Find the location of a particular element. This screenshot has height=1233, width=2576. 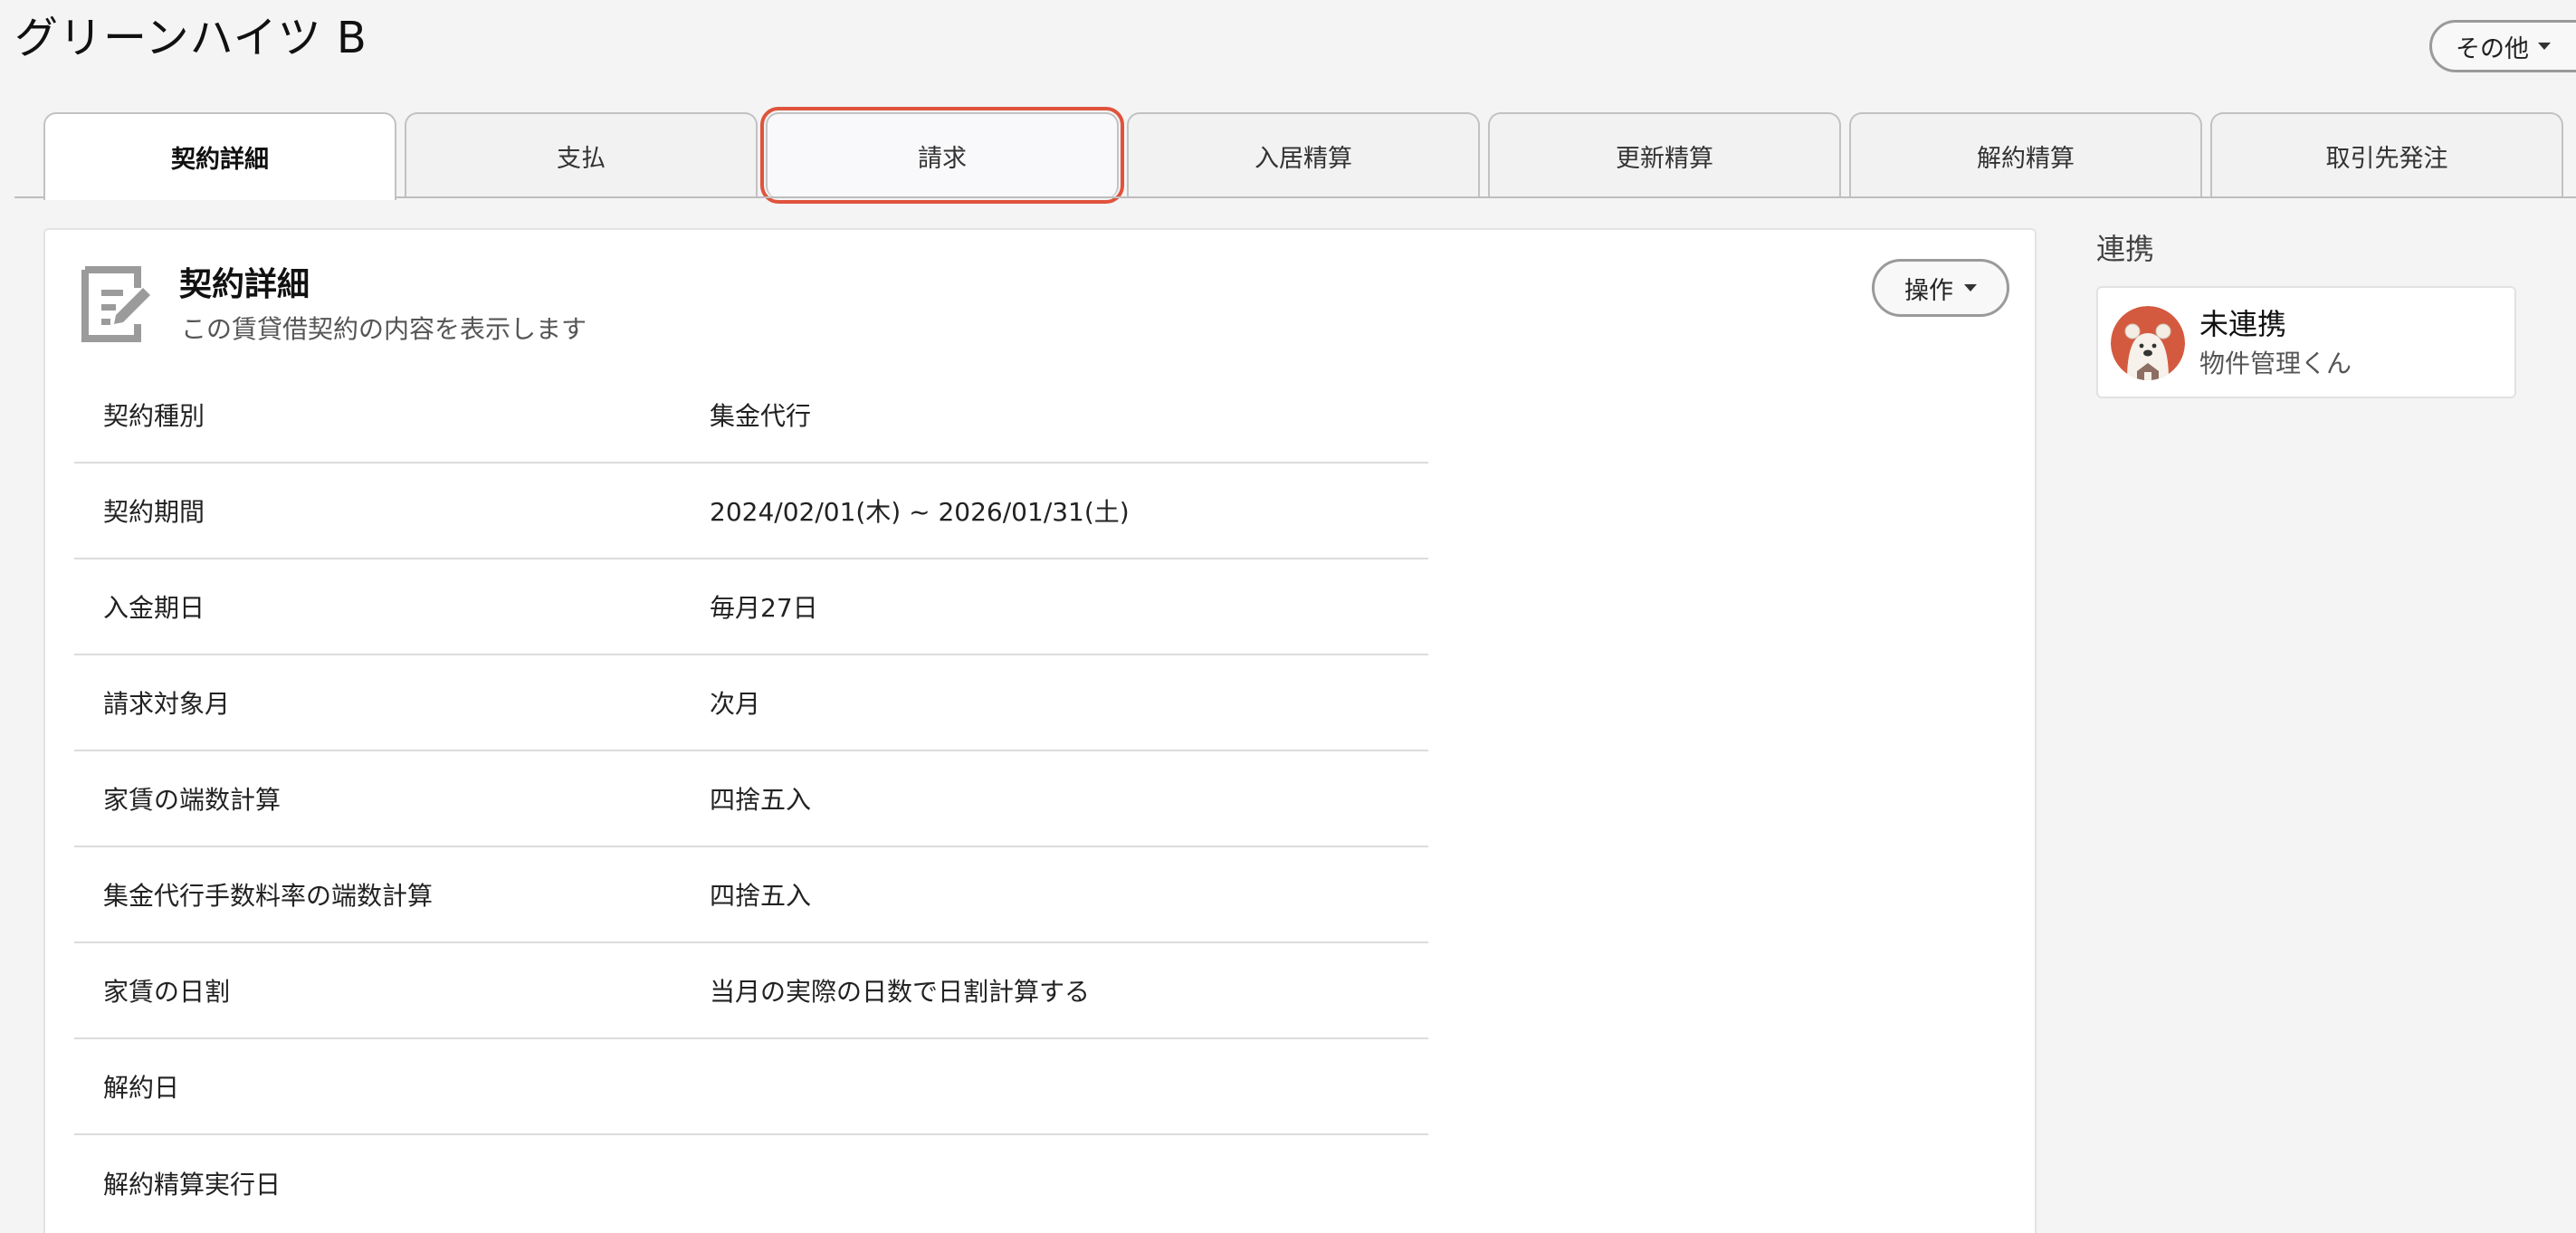

detail-value: 2024/02/01(木) ~ 2026/01/31(土) is located at coordinates (920, 512).